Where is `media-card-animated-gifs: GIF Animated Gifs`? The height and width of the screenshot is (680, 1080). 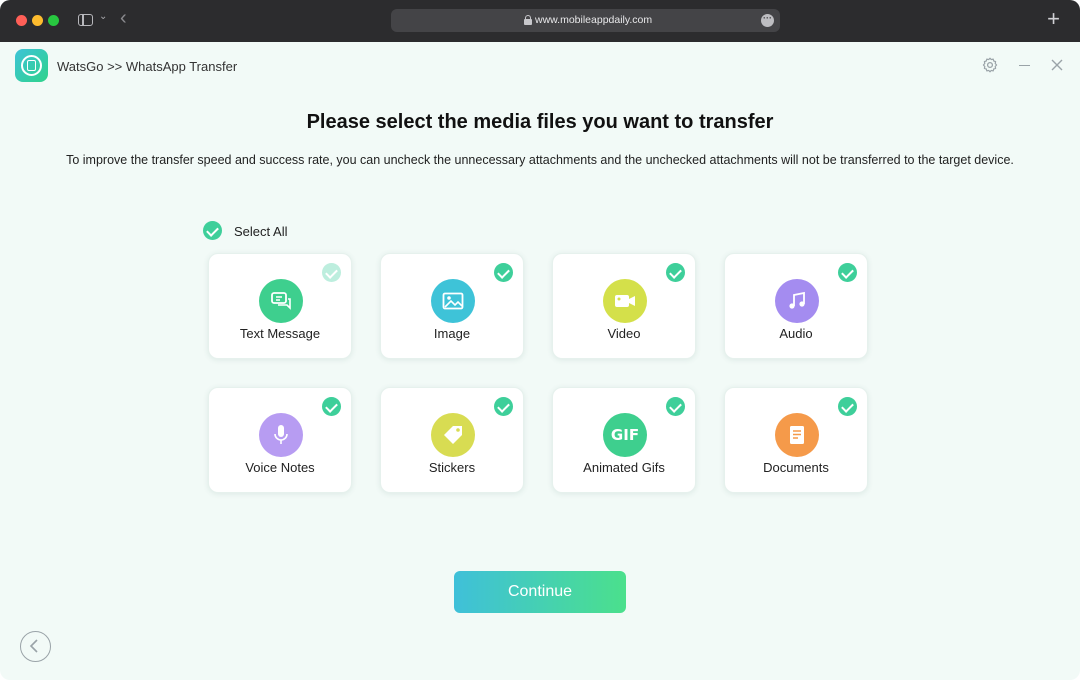
media-card-animated-gifs: GIF Animated Gifs is located at coordinates (624, 440).